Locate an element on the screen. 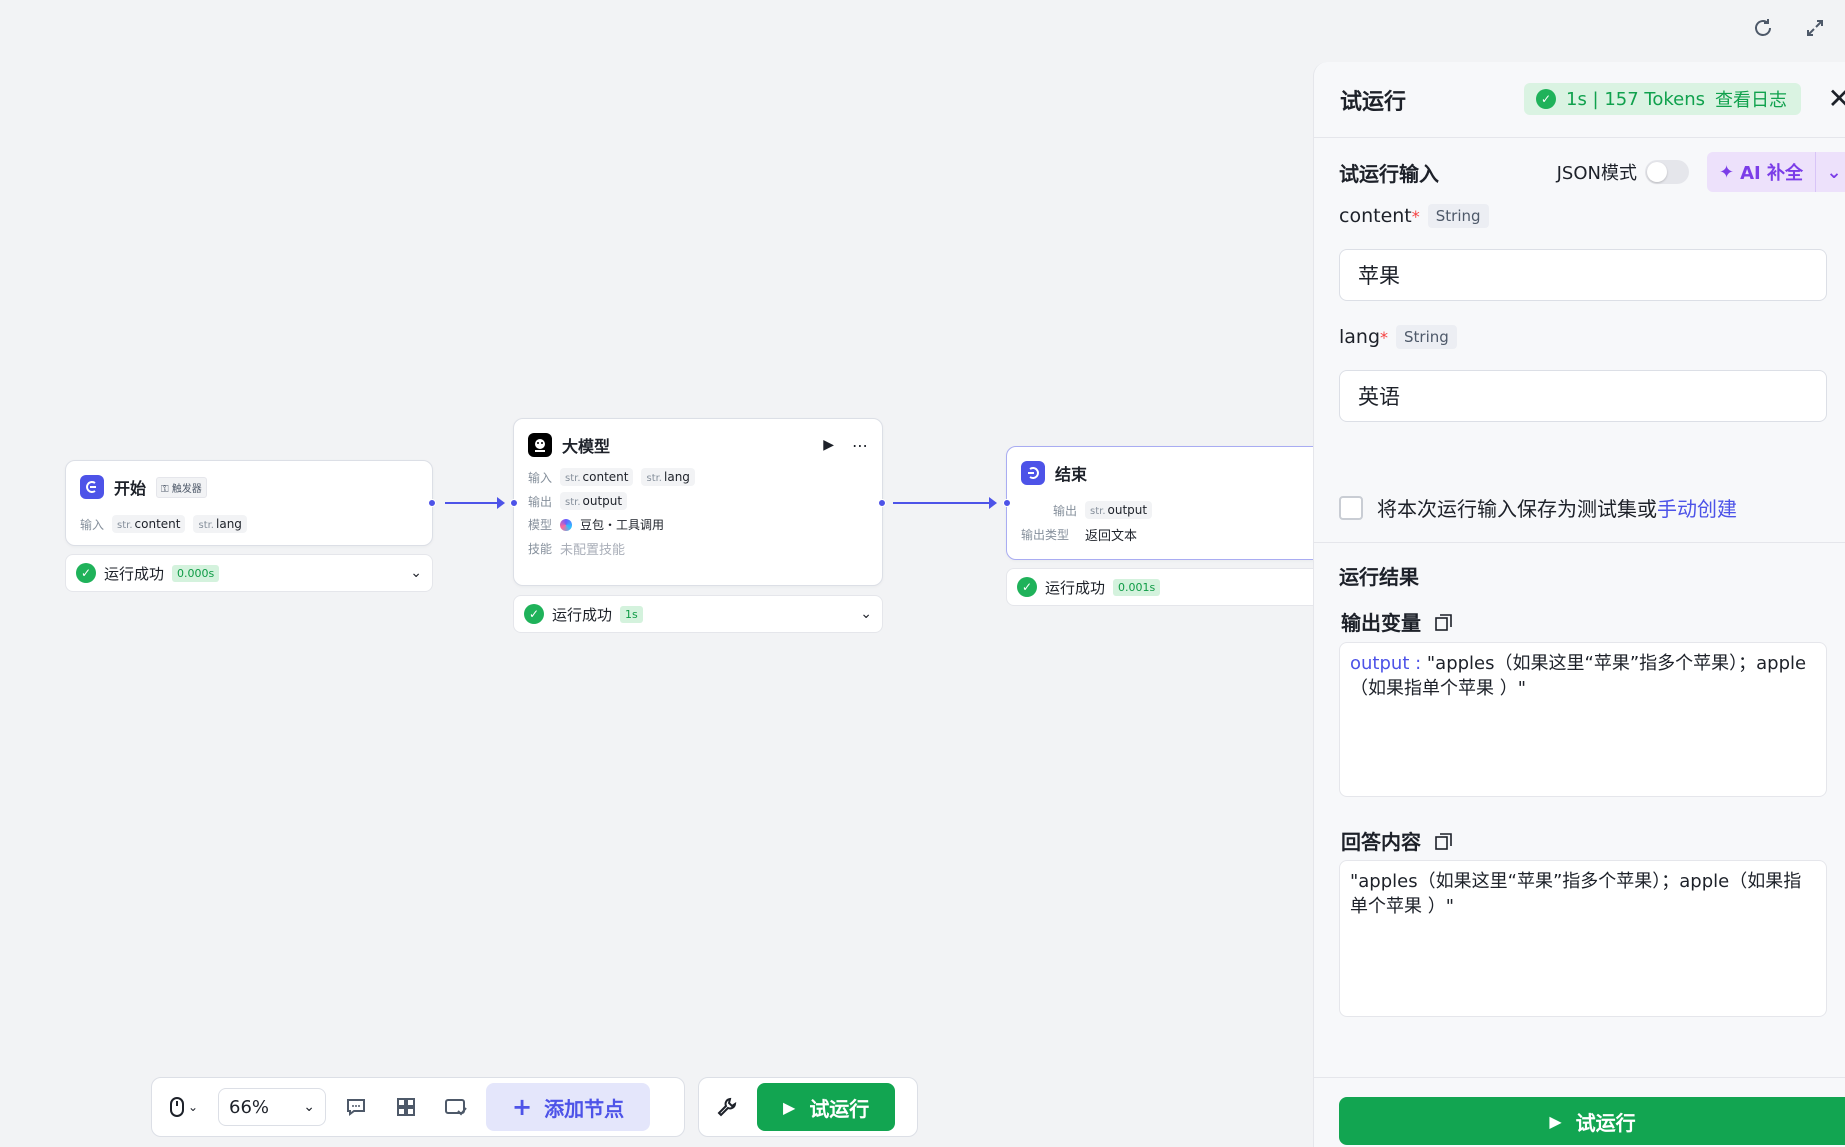  layout-button is located at coordinates (406, 1107).